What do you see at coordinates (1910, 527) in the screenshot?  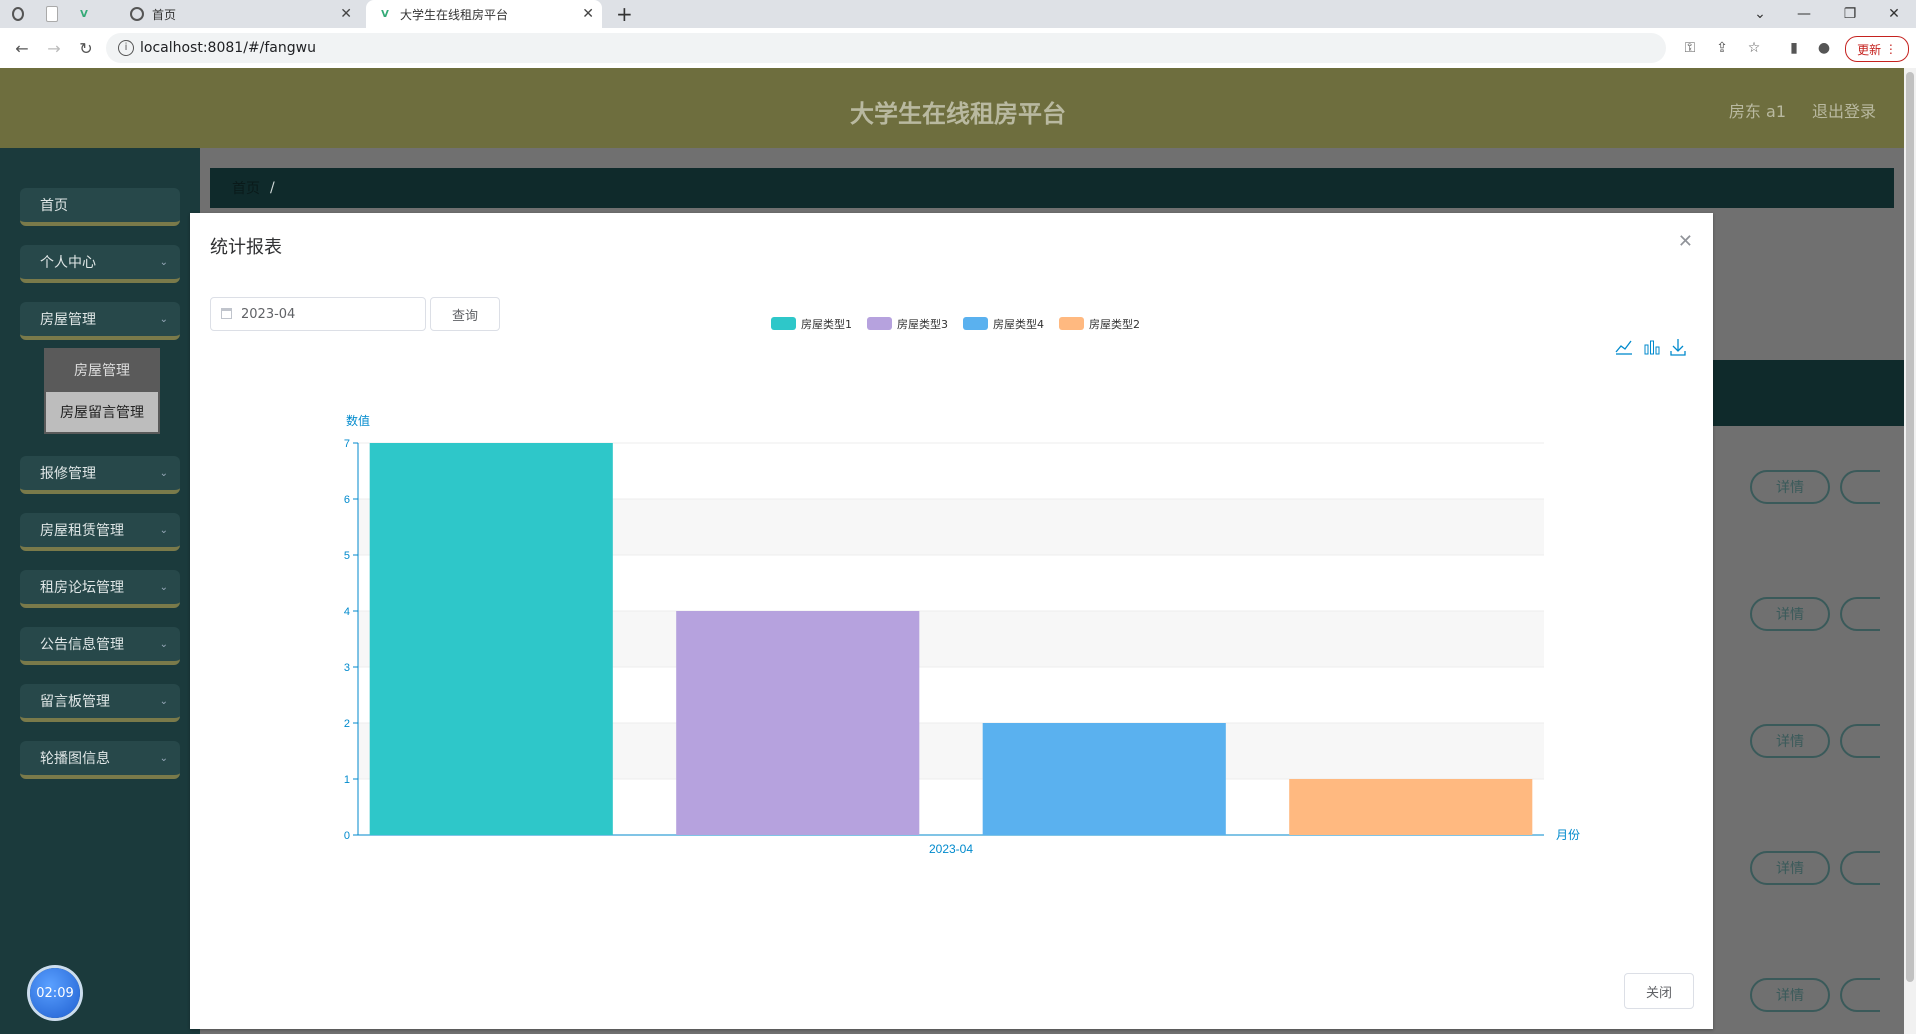 I see `scrollbar-thumb` at bounding box center [1910, 527].